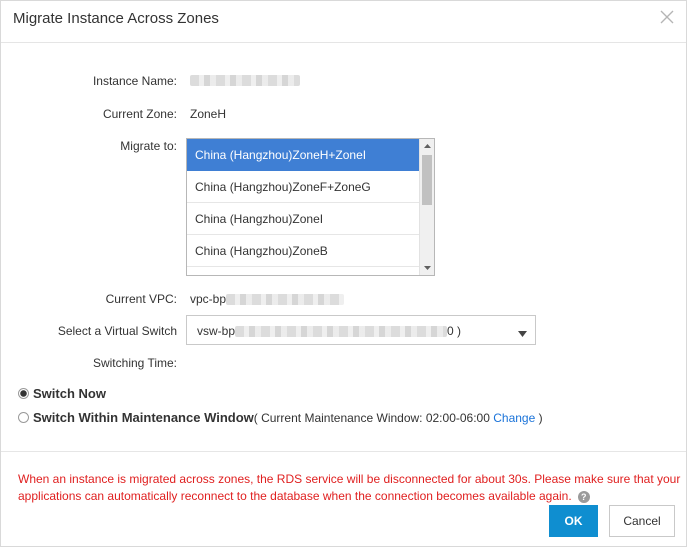  What do you see at coordinates (343, 22) in the screenshot?
I see `dialog-header: Migrate Instance Across Zones` at bounding box center [343, 22].